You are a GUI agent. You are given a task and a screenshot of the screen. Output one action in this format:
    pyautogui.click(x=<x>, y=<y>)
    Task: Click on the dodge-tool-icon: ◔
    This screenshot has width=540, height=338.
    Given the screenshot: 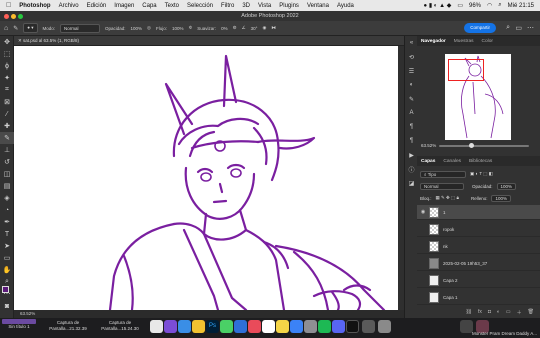 What is the action you would take?
    pyautogui.click(x=7, y=210)
    